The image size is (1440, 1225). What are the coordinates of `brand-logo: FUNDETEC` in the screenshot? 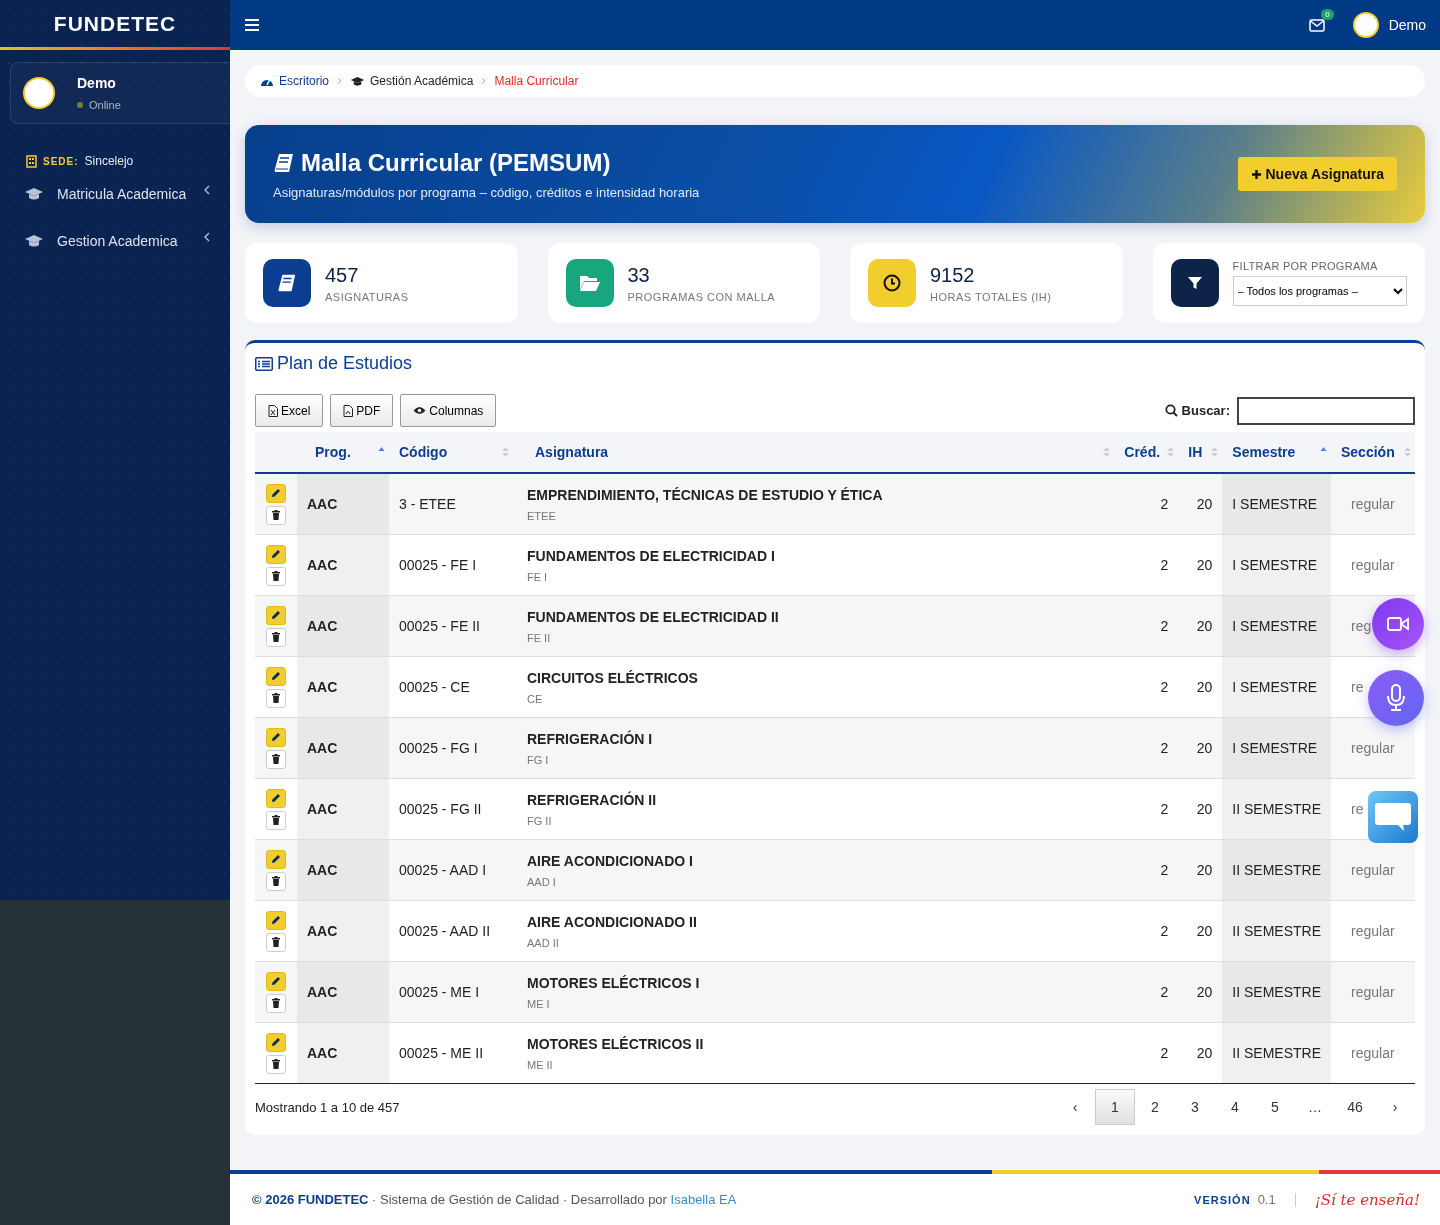 It's located at (115, 23).